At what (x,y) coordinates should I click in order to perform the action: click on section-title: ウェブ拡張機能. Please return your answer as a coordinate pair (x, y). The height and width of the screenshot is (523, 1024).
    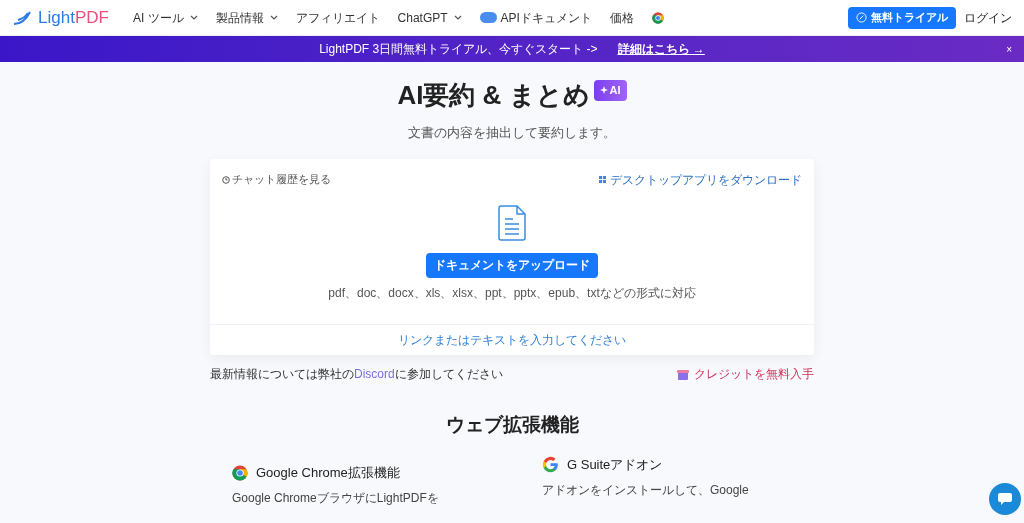
    Looking at the image, I should click on (512, 424).